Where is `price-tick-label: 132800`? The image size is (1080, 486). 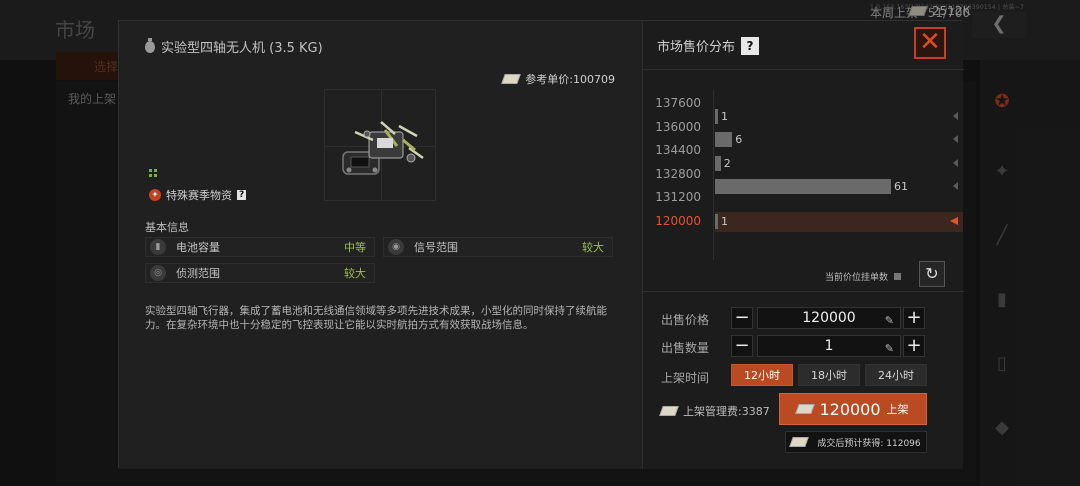
price-tick-label: 132800 is located at coordinates (678, 173).